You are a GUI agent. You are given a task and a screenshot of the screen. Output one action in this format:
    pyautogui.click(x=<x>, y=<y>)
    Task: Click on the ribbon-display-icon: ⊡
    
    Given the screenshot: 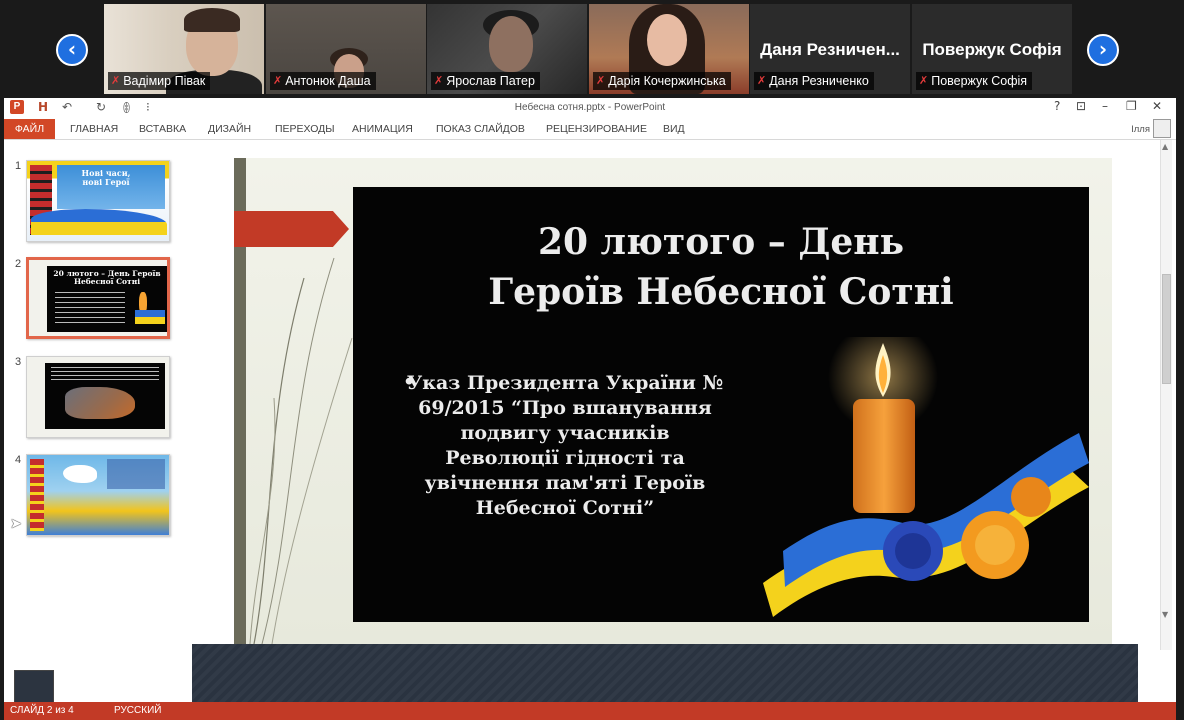 What is the action you would take?
    pyautogui.click(x=1081, y=106)
    